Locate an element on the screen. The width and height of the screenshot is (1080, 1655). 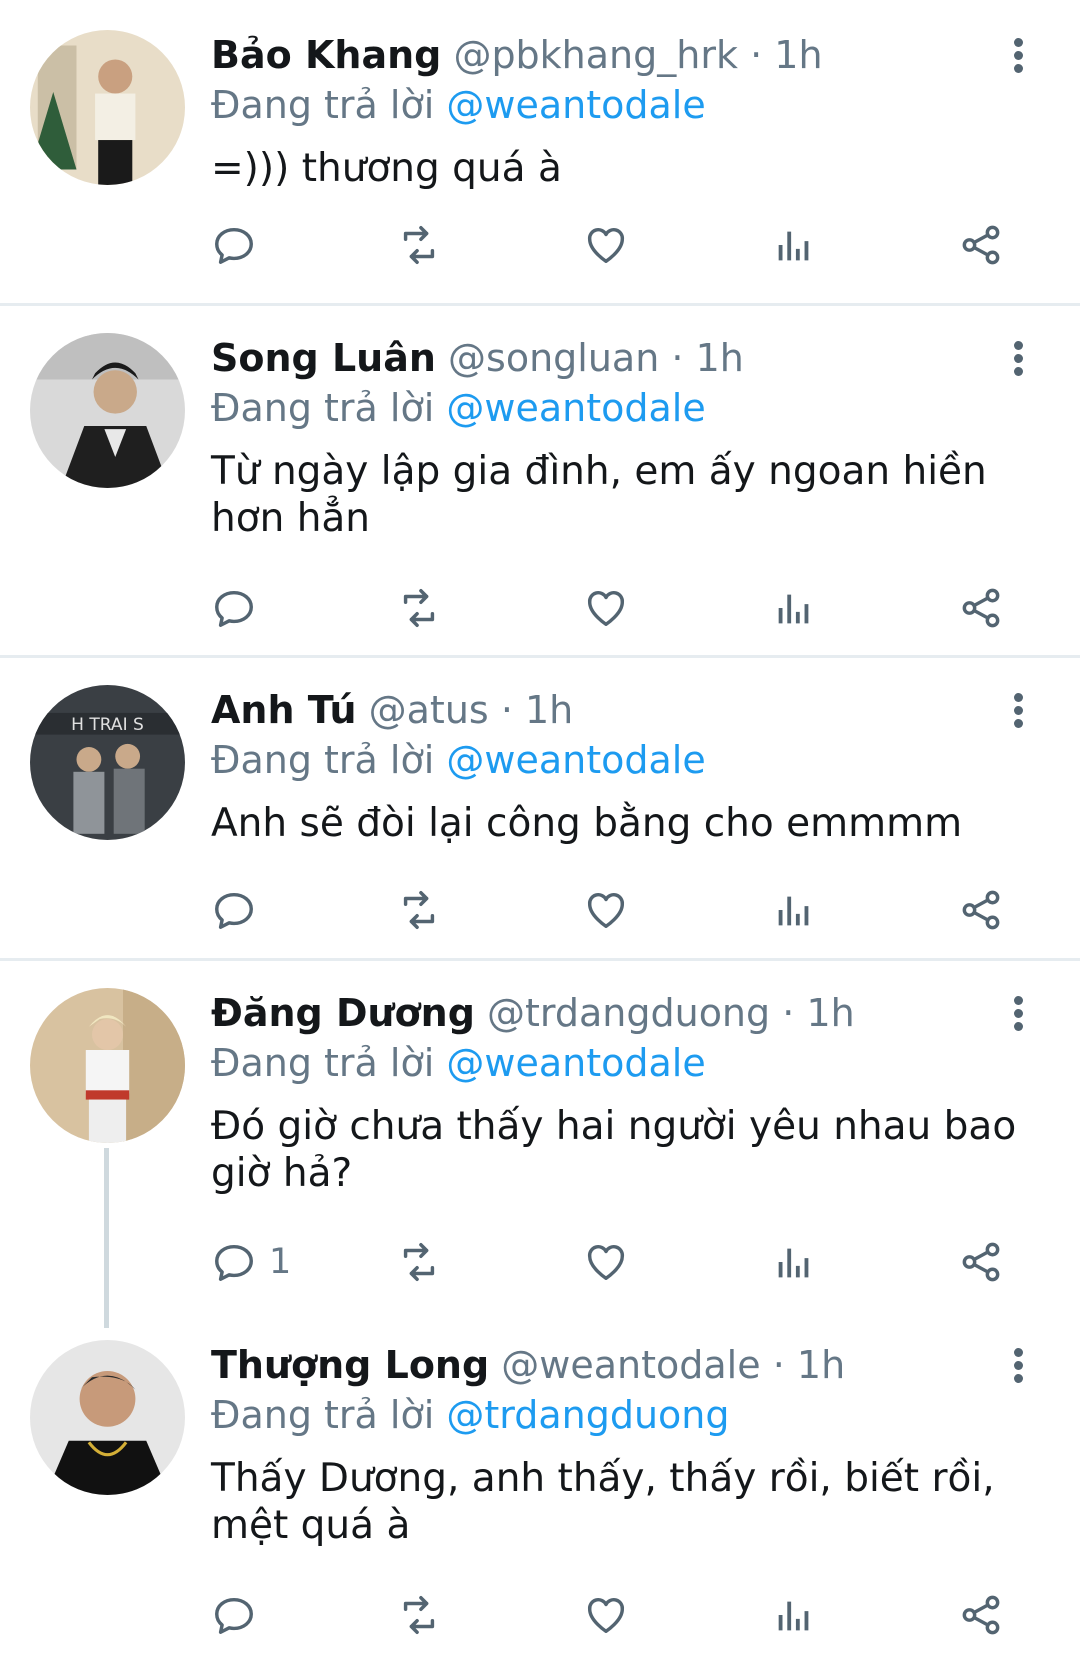
replying-to-link: @trdangduong is located at coordinates (587, 1415).